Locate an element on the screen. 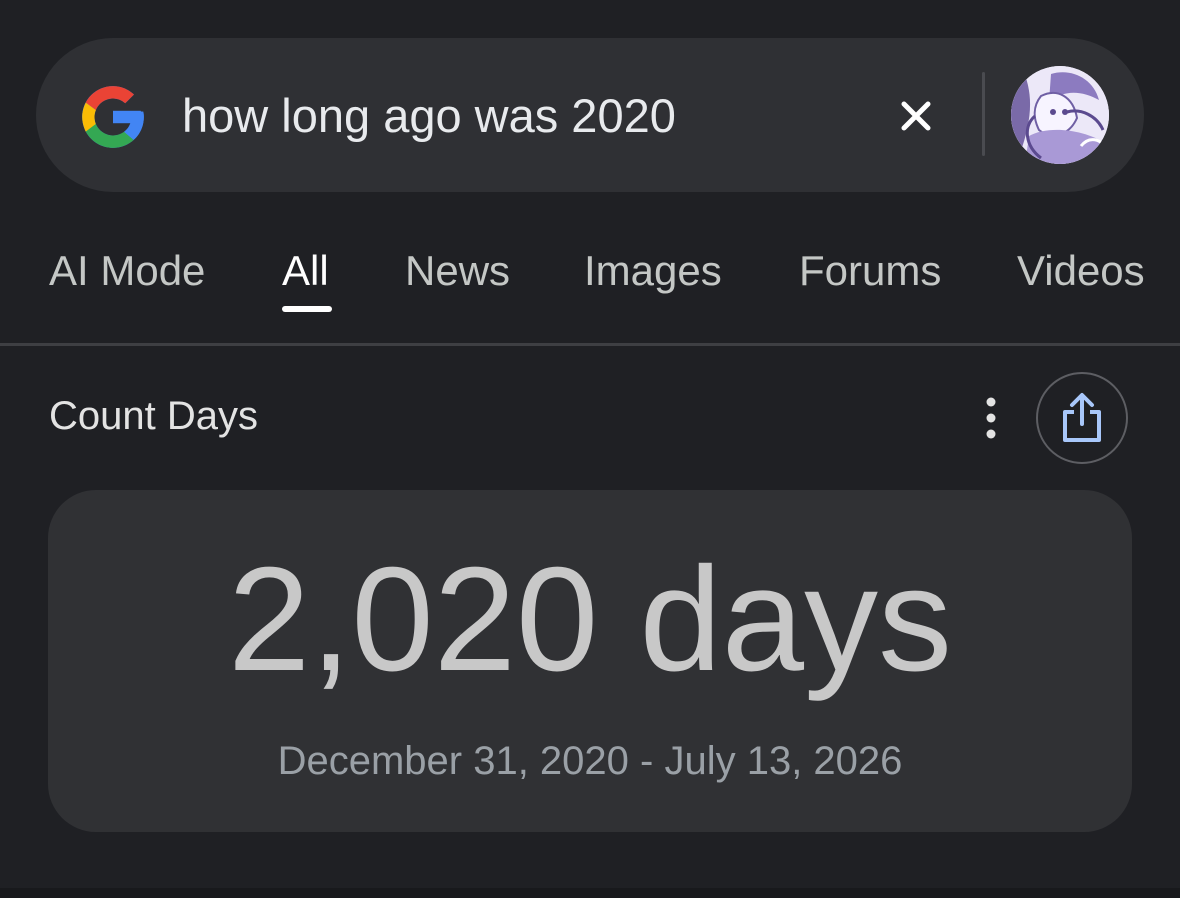 This screenshot has width=1180, height=898. share-button is located at coordinates (1082, 418).